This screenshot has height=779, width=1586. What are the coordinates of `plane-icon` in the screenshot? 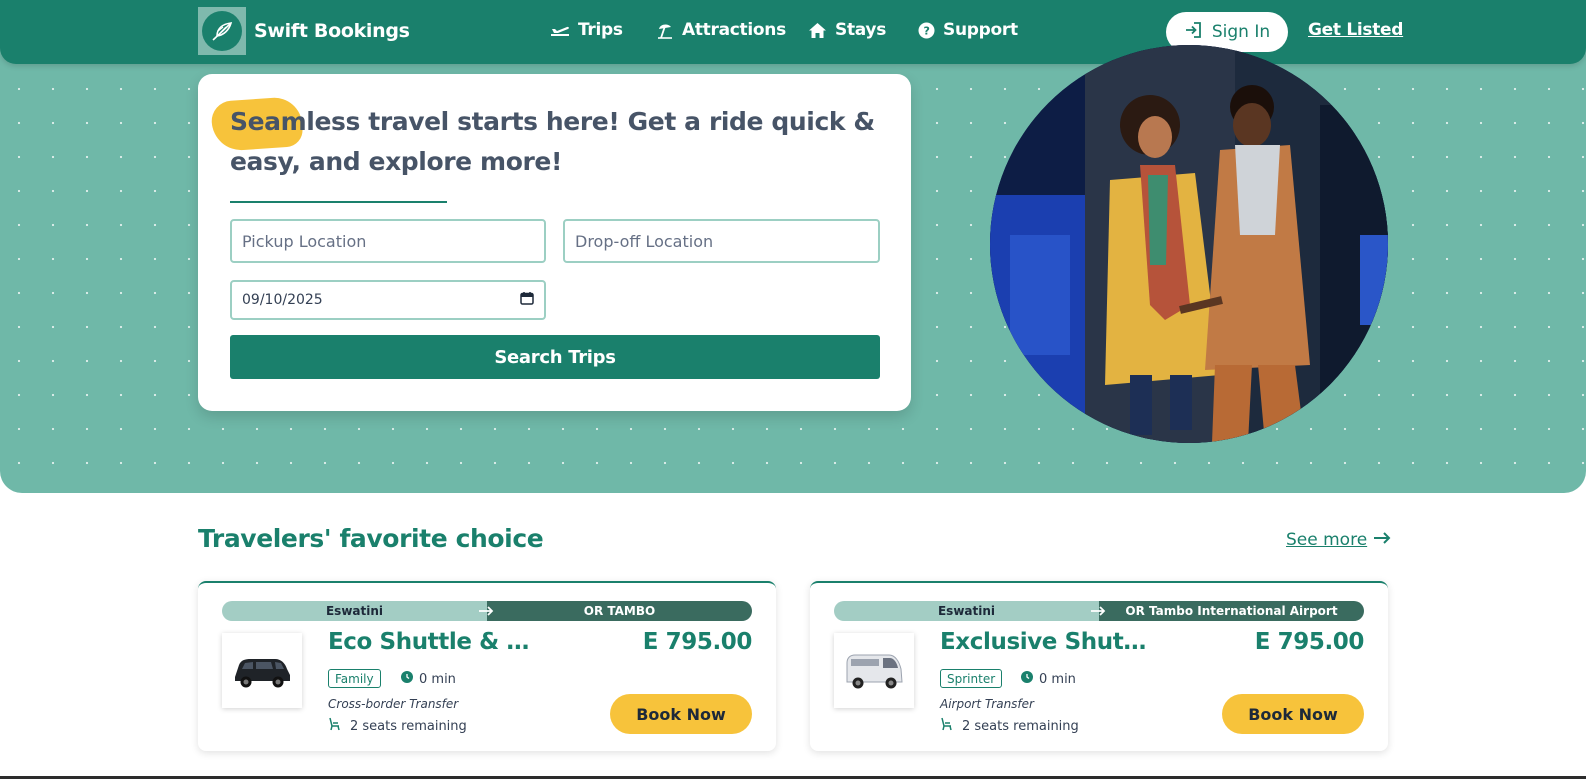 It's located at (560, 30).